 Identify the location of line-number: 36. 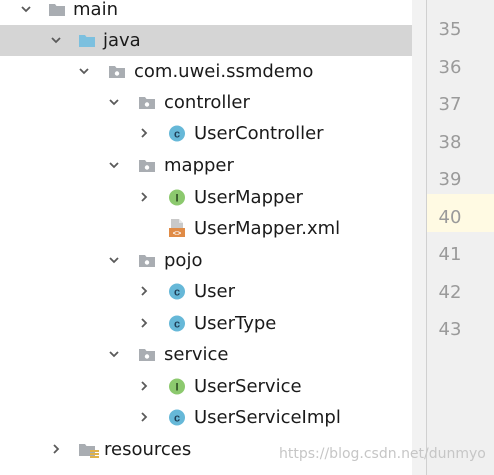
(450, 67).